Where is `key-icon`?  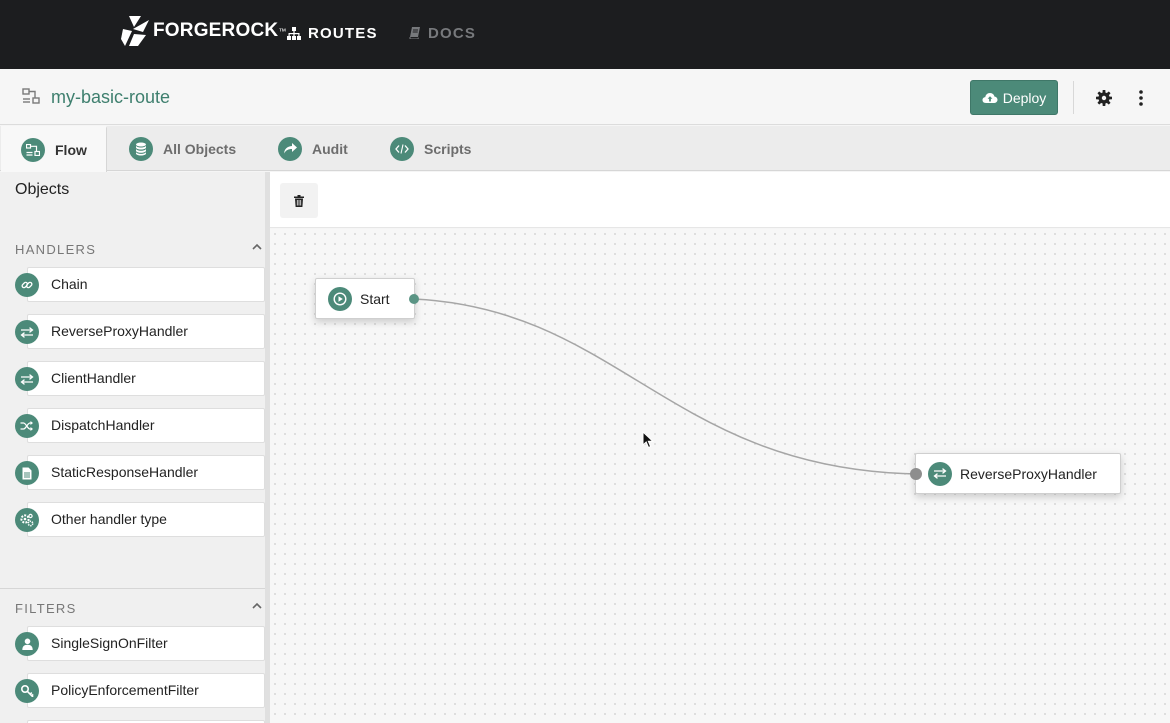
key-icon is located at coordinates (27, 691).